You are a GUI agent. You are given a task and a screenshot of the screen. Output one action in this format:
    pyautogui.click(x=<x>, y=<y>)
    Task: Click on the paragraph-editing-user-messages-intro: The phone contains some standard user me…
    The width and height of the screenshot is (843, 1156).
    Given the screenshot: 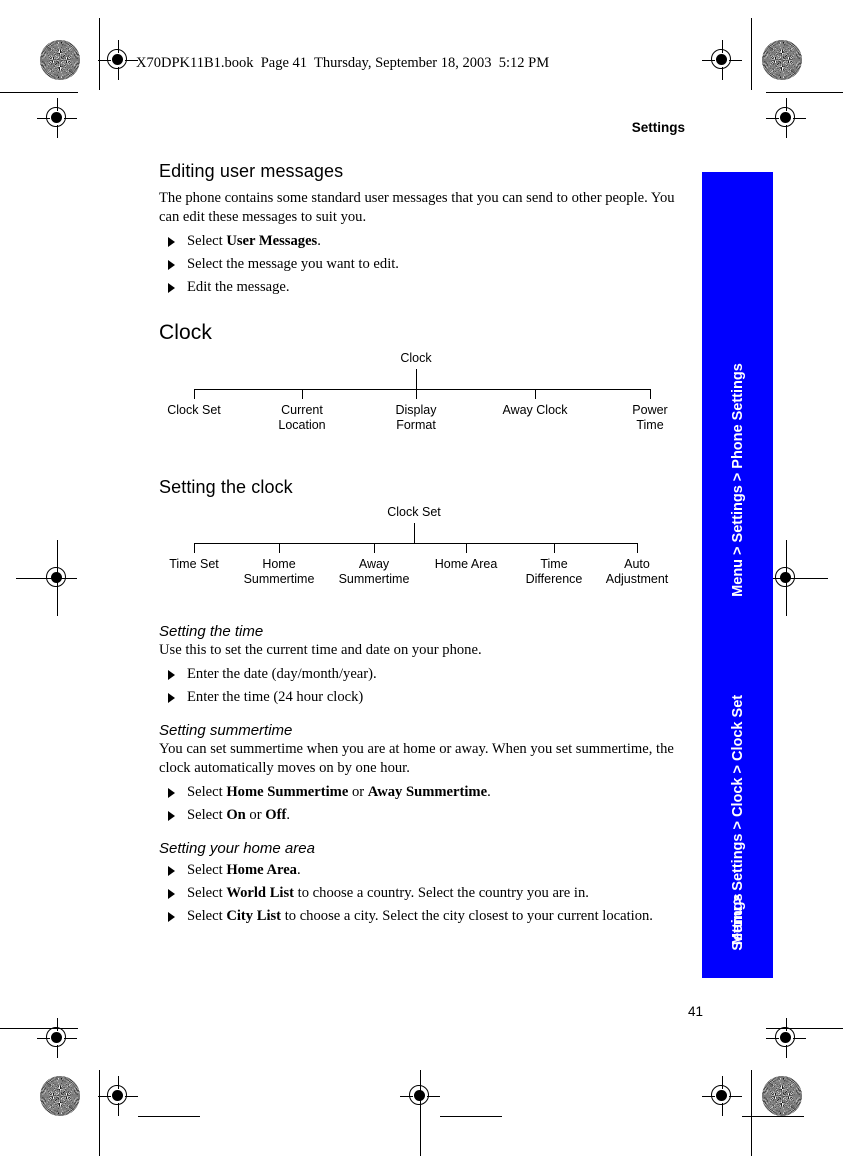 What is the action you would take?
    pyautogui.click(x=417, y=207)
    